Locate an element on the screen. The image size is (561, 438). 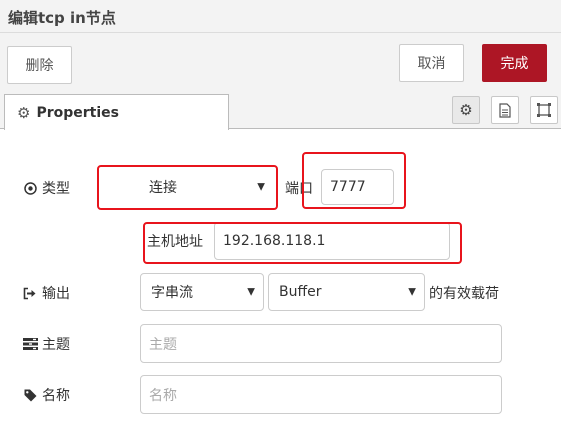
frame-icon is located at coordinates (544, 110).